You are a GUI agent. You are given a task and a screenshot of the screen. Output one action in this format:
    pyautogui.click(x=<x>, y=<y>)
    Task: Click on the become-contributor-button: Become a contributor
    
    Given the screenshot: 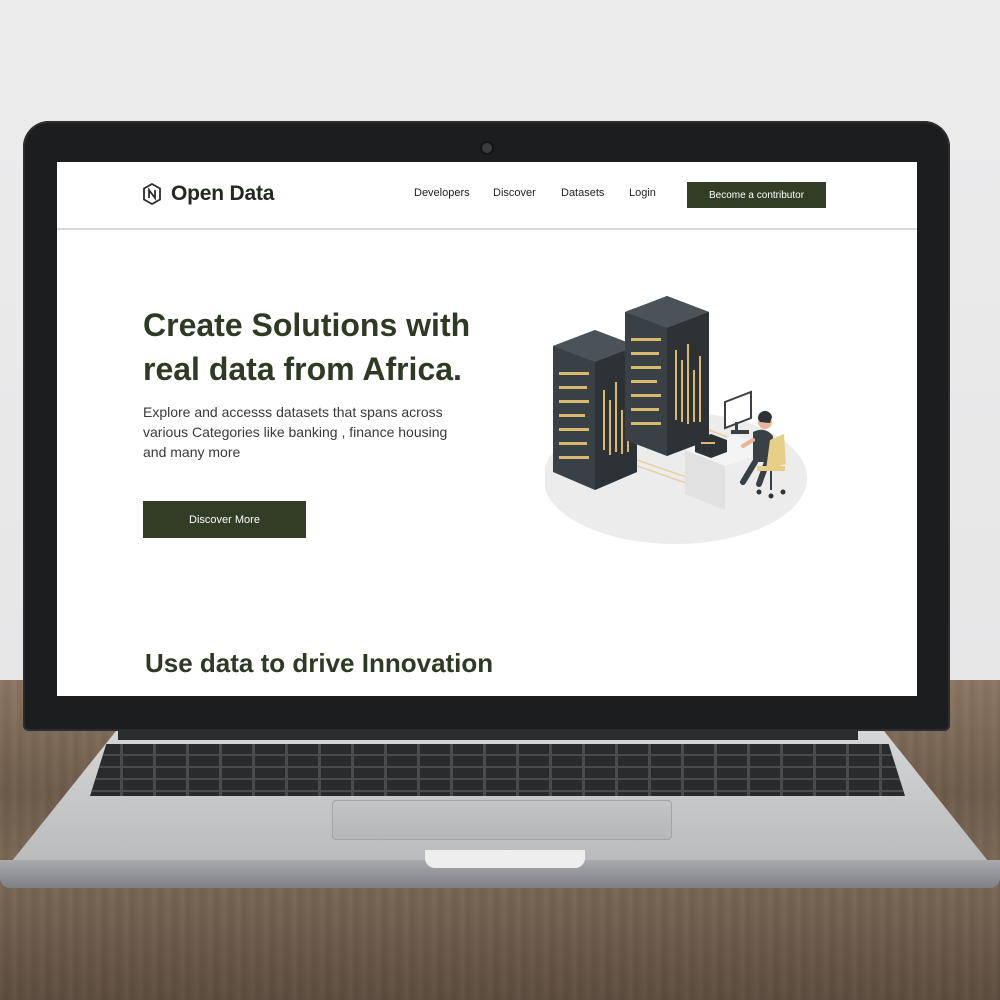 What is the action you would take?
    pyautogui.click(x=756, y=195)
    